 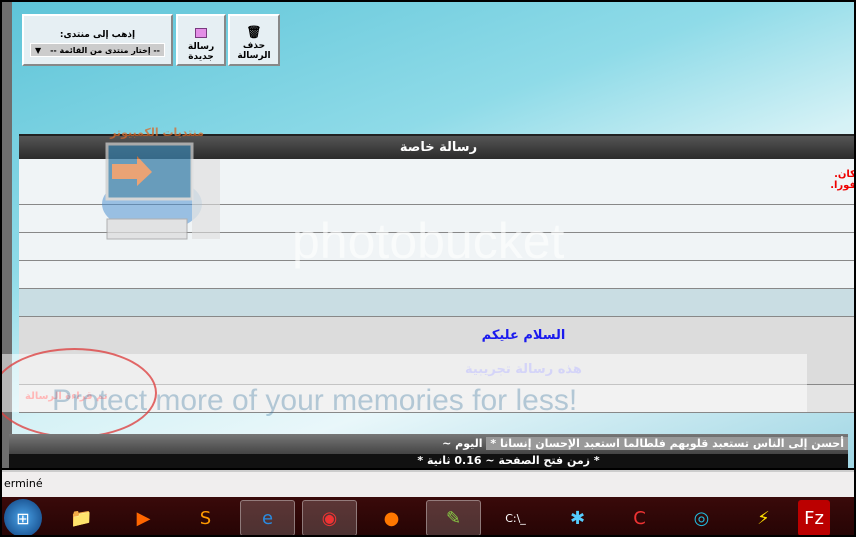 I want to click on sublime-text-icon: S, so click(x=205, y=517).